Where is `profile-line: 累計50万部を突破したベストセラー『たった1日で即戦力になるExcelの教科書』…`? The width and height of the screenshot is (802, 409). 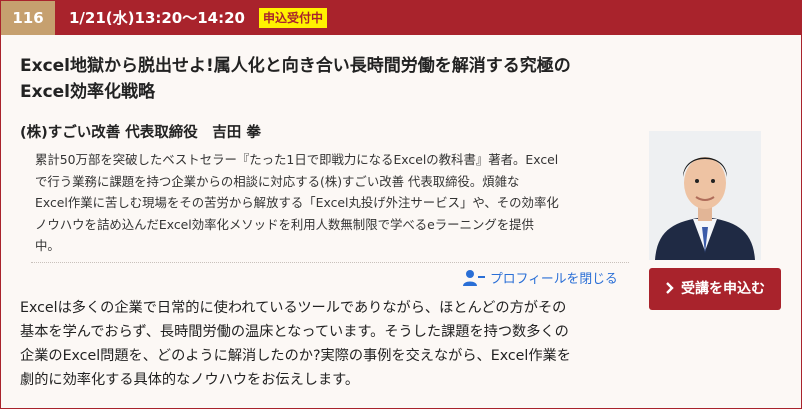
profile-line: 累計50万部を突破したベストセラー『たった1日で即戦力になるExcelの教科書』… is located at coordinates (297, 159).